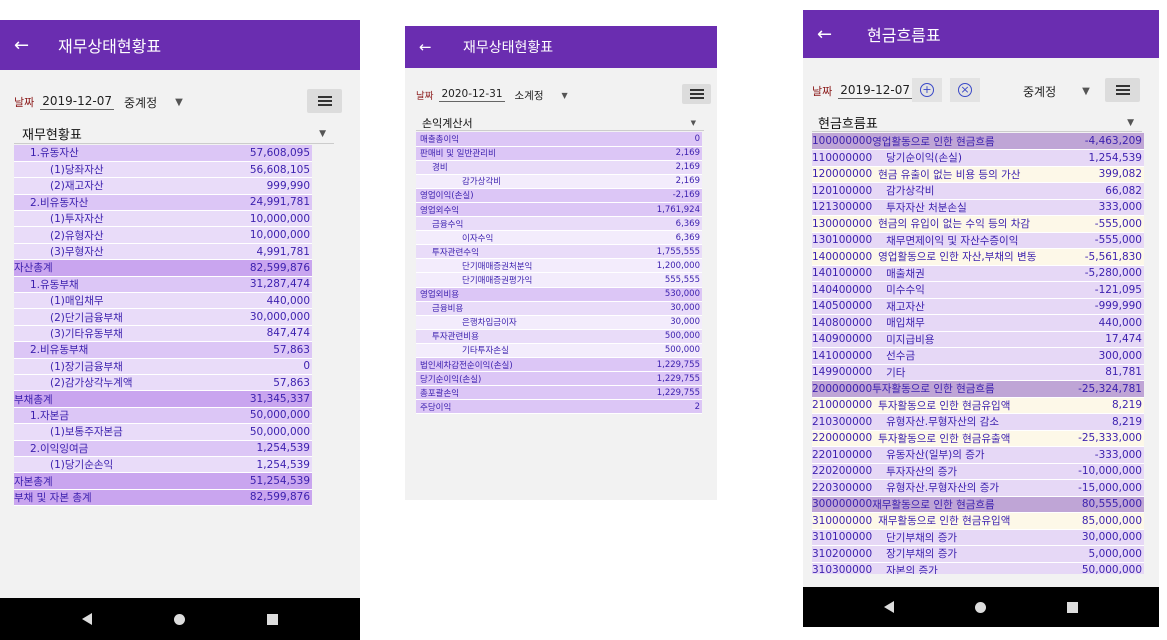  I want to click on table-row: 법인세차감전순이익(손실) 1,229,755, so click(559, 365).